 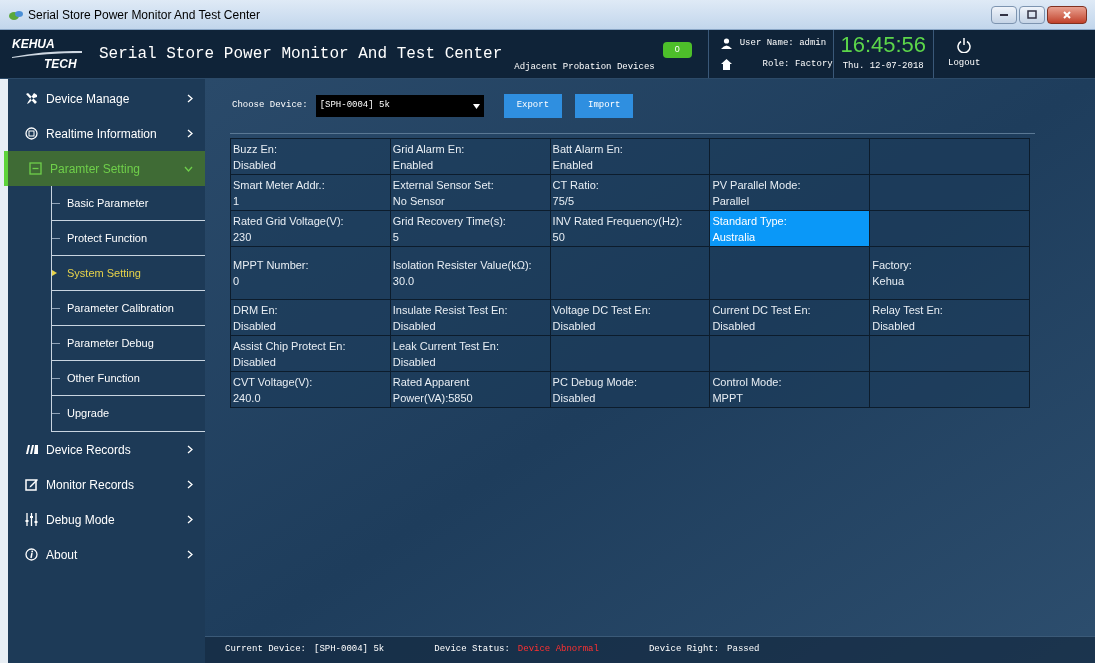 I want to click on parameter-label: Relay Test En:, so click(x=908, y=310).